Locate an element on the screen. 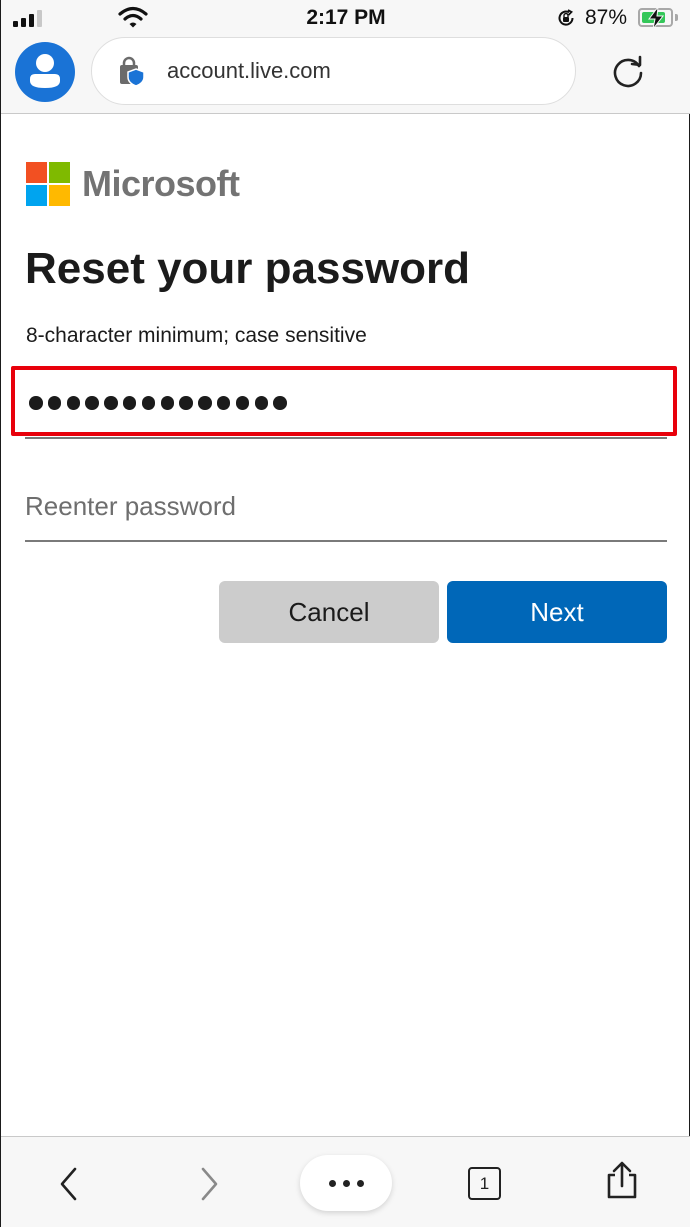 The height and width of the screenshot is (1227, 690). reload-icon is located at coordinates (628, 72).